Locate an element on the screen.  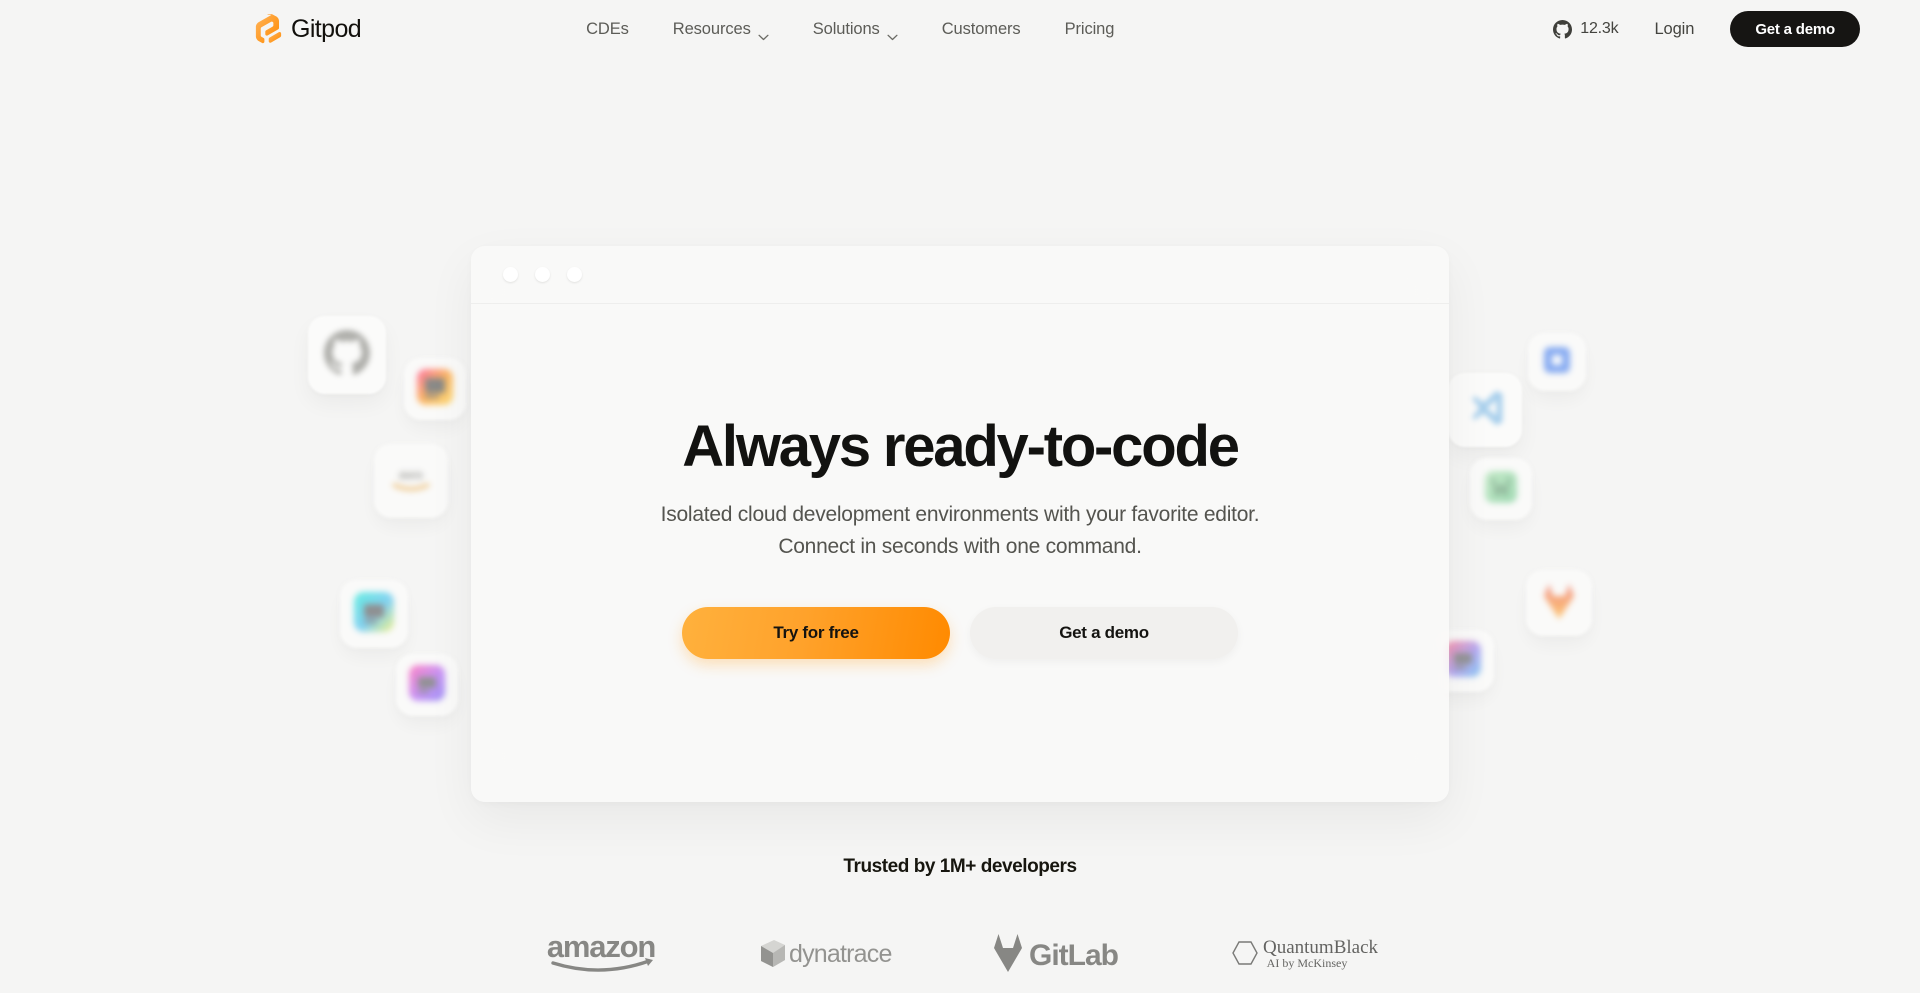
nav-item-solutions: Solutions is located at coordinates (855, 29).